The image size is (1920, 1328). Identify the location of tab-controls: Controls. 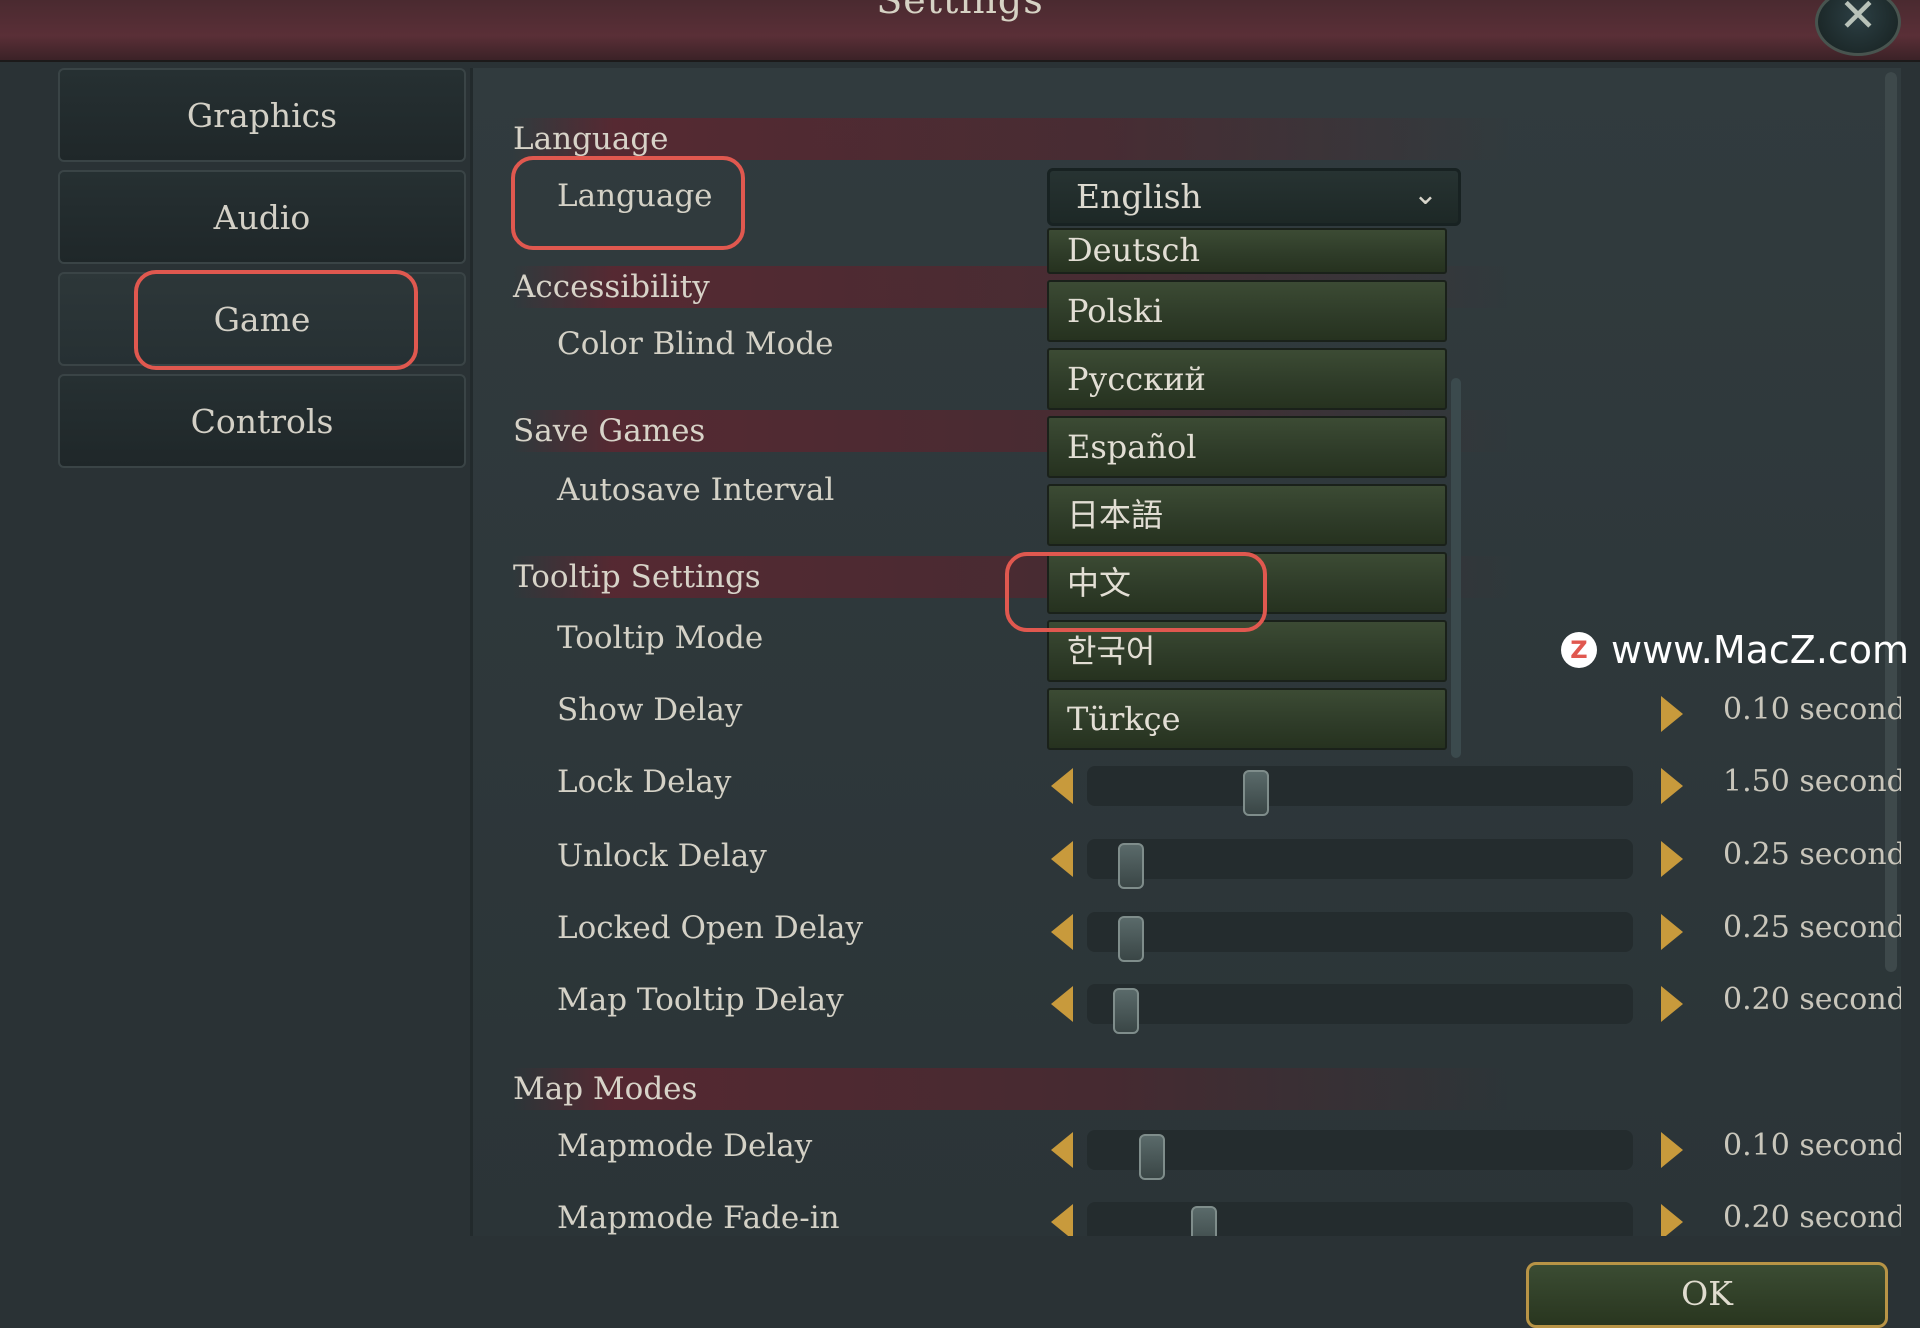
(262, 421).